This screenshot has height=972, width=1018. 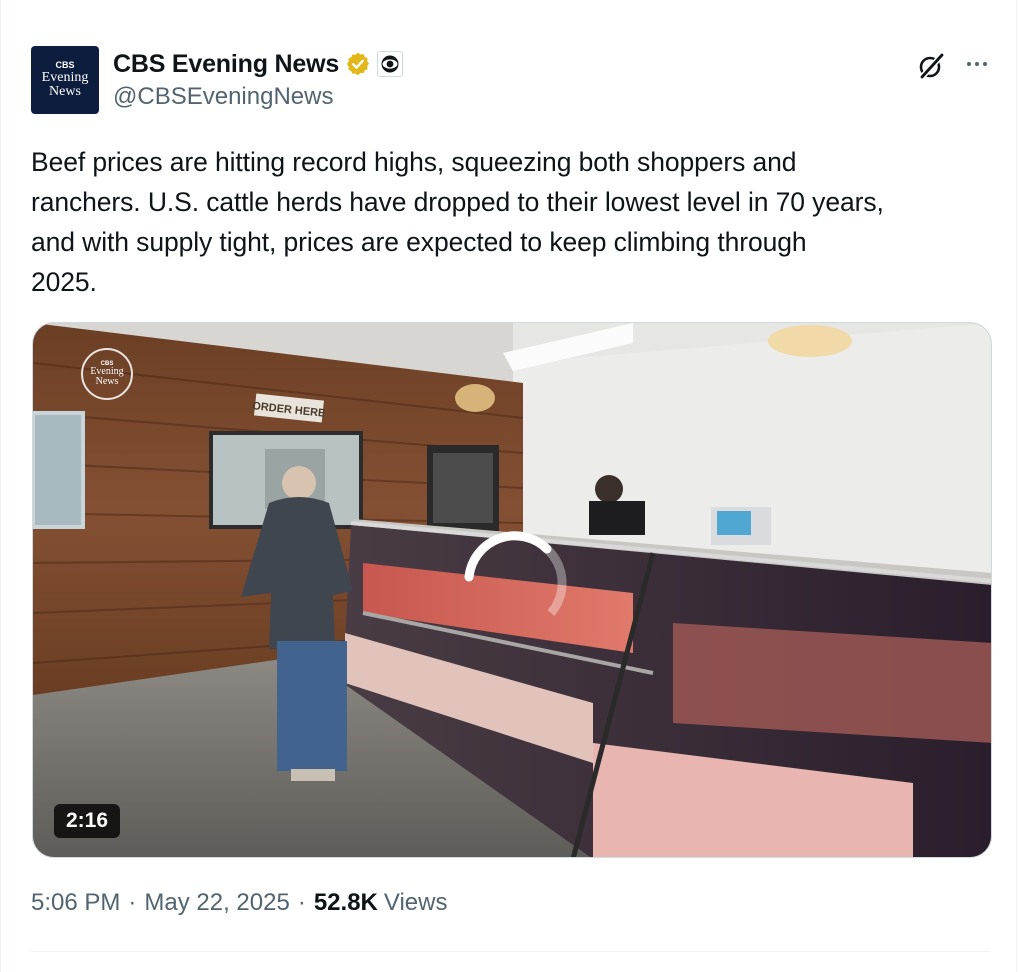 What do you see at coordinates (107, 381) in the screenshot?
I see `watermark-word2: News` at bounding box center [107, 381].